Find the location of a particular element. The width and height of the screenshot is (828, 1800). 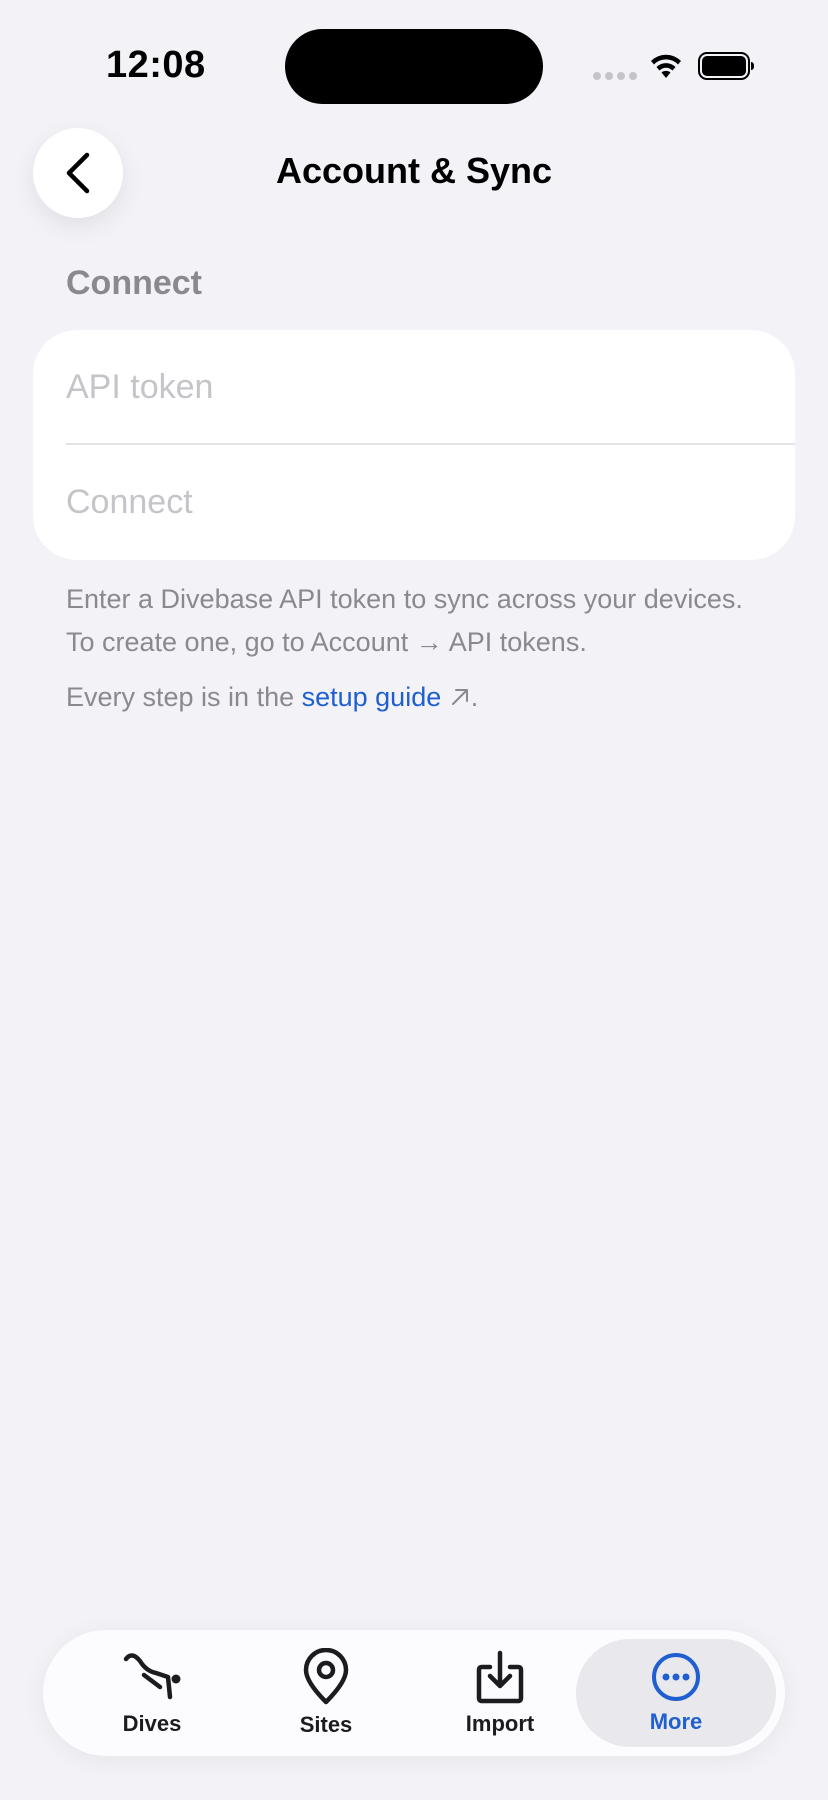

page-title: Account & Sync is located at coordinates (414, 170).